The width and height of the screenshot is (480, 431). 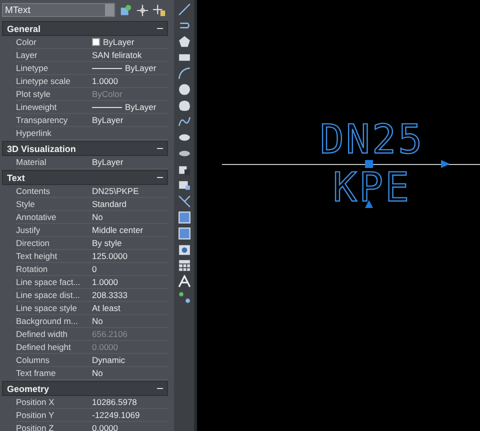 What do you see at coordinates (29, 230) in the screenshot?
I see `property-label: Justify` at bounding box center [29, 230].